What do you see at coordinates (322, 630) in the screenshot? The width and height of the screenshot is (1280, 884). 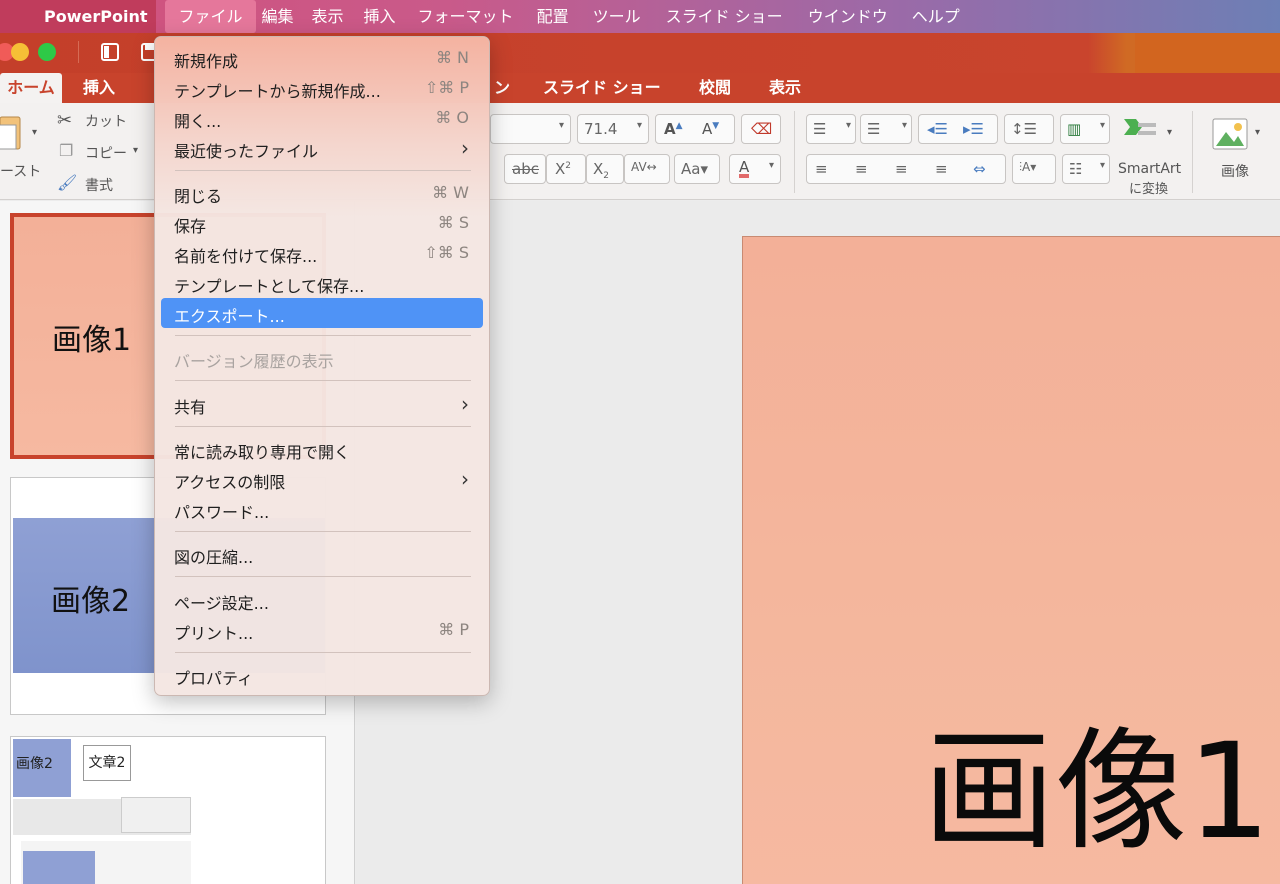 I see `menu-item-print: プリント... ⌘ P` at bounding box center [322, 630].